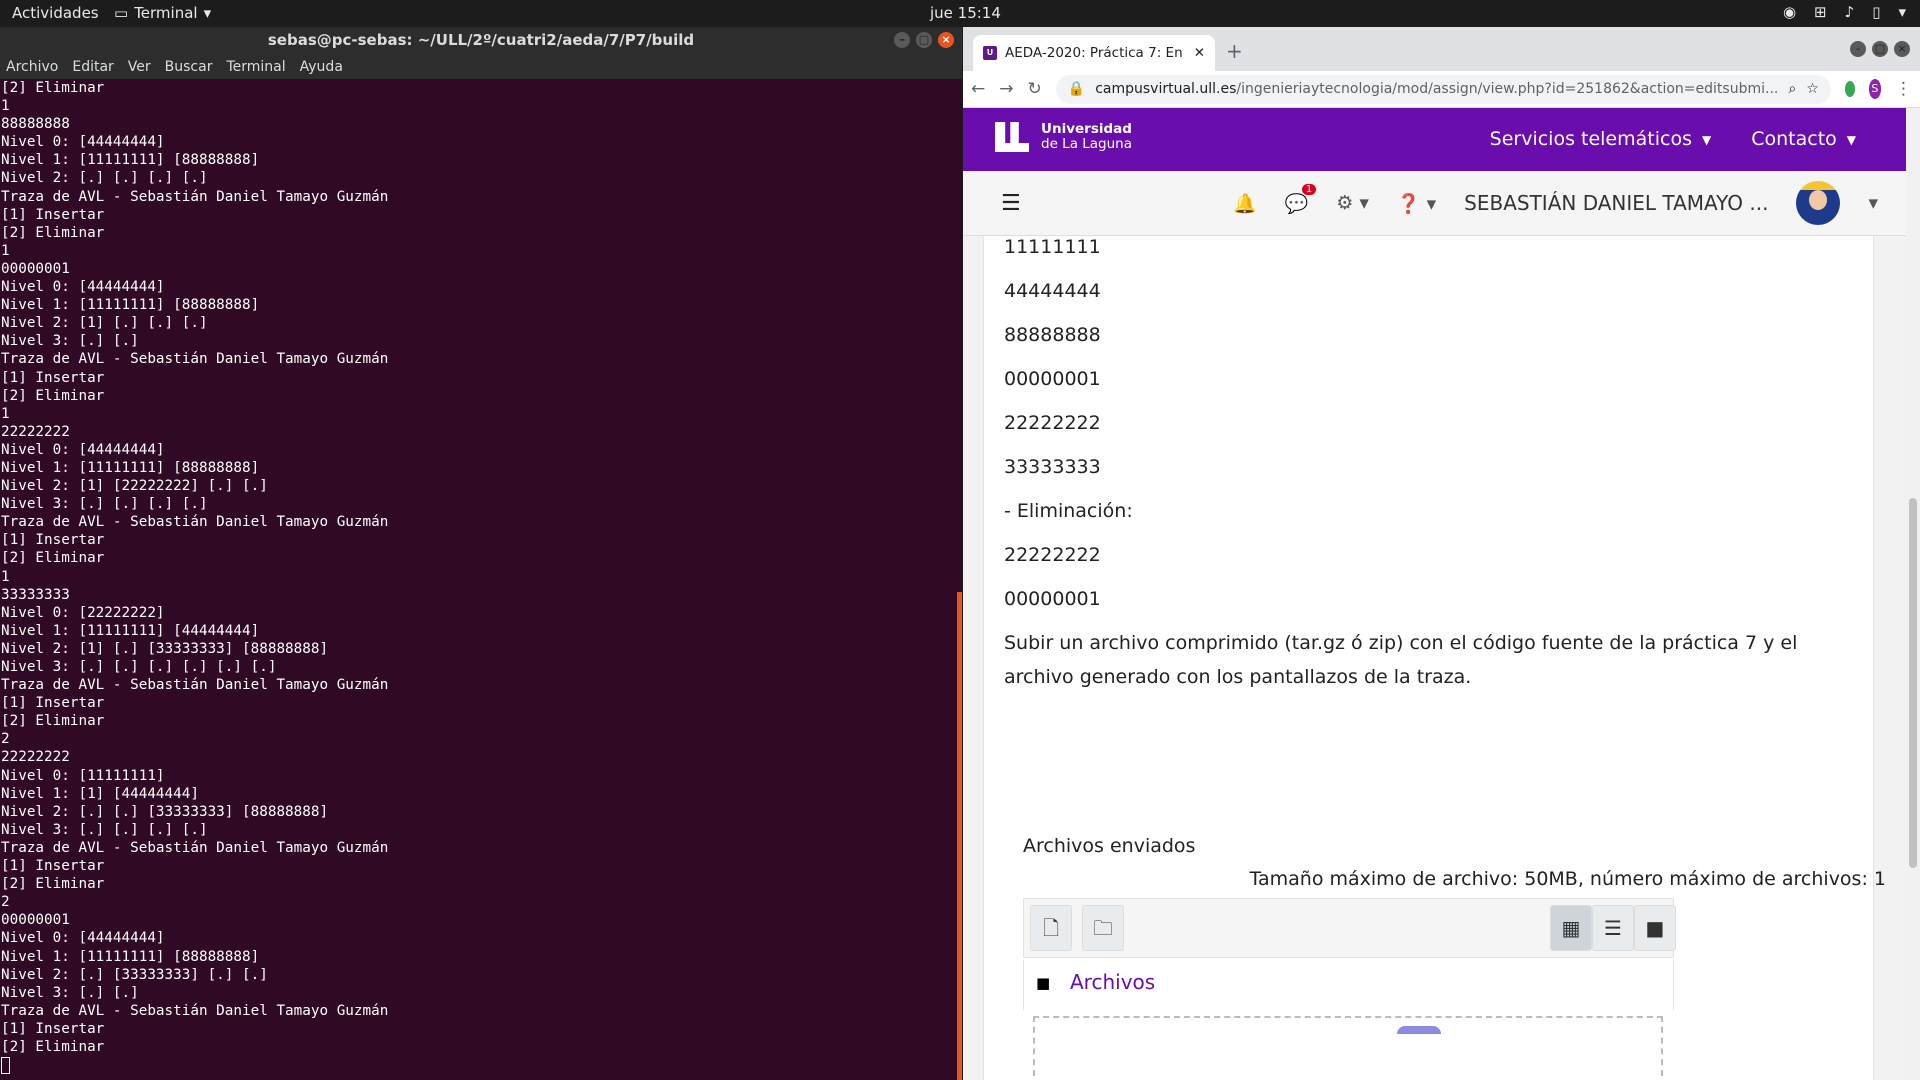  What do you see at coordinates (959, 836) in the screenshot?
I see `terminal-scrollbar` at bounding box center [959, 836].